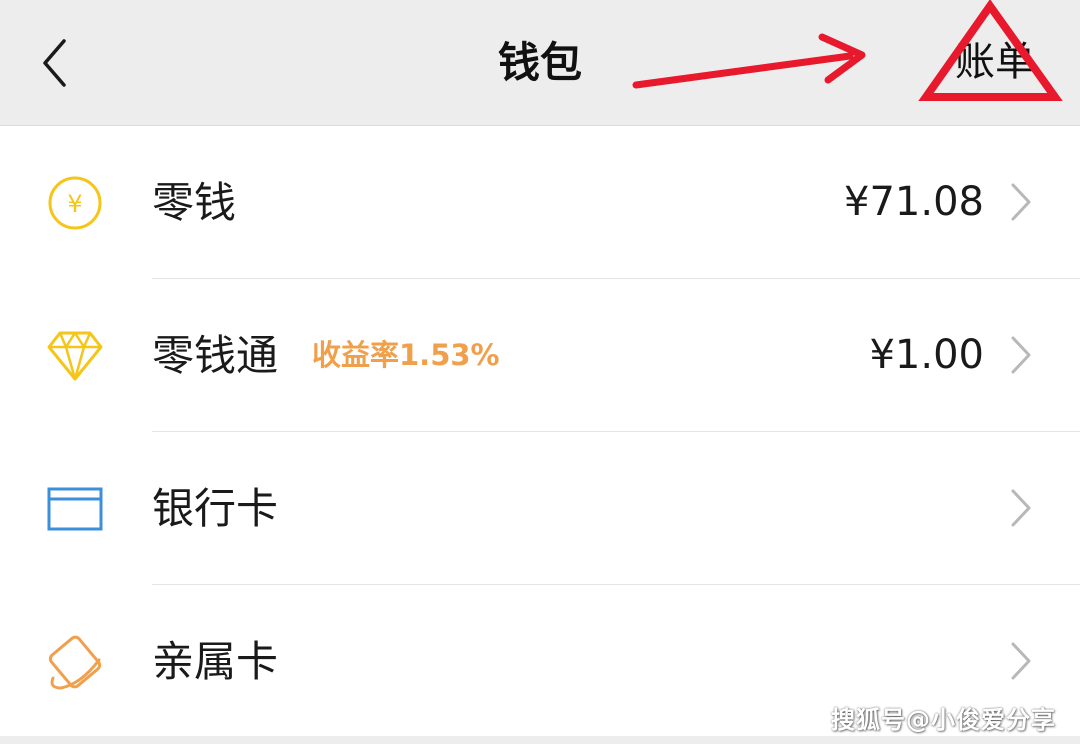 The height and width of the screenshot is (744, 1080). What do you see at coordinates (995, 62) in the screenshot?
I see `bill-button: 账单` at bounding box center [995, 62].